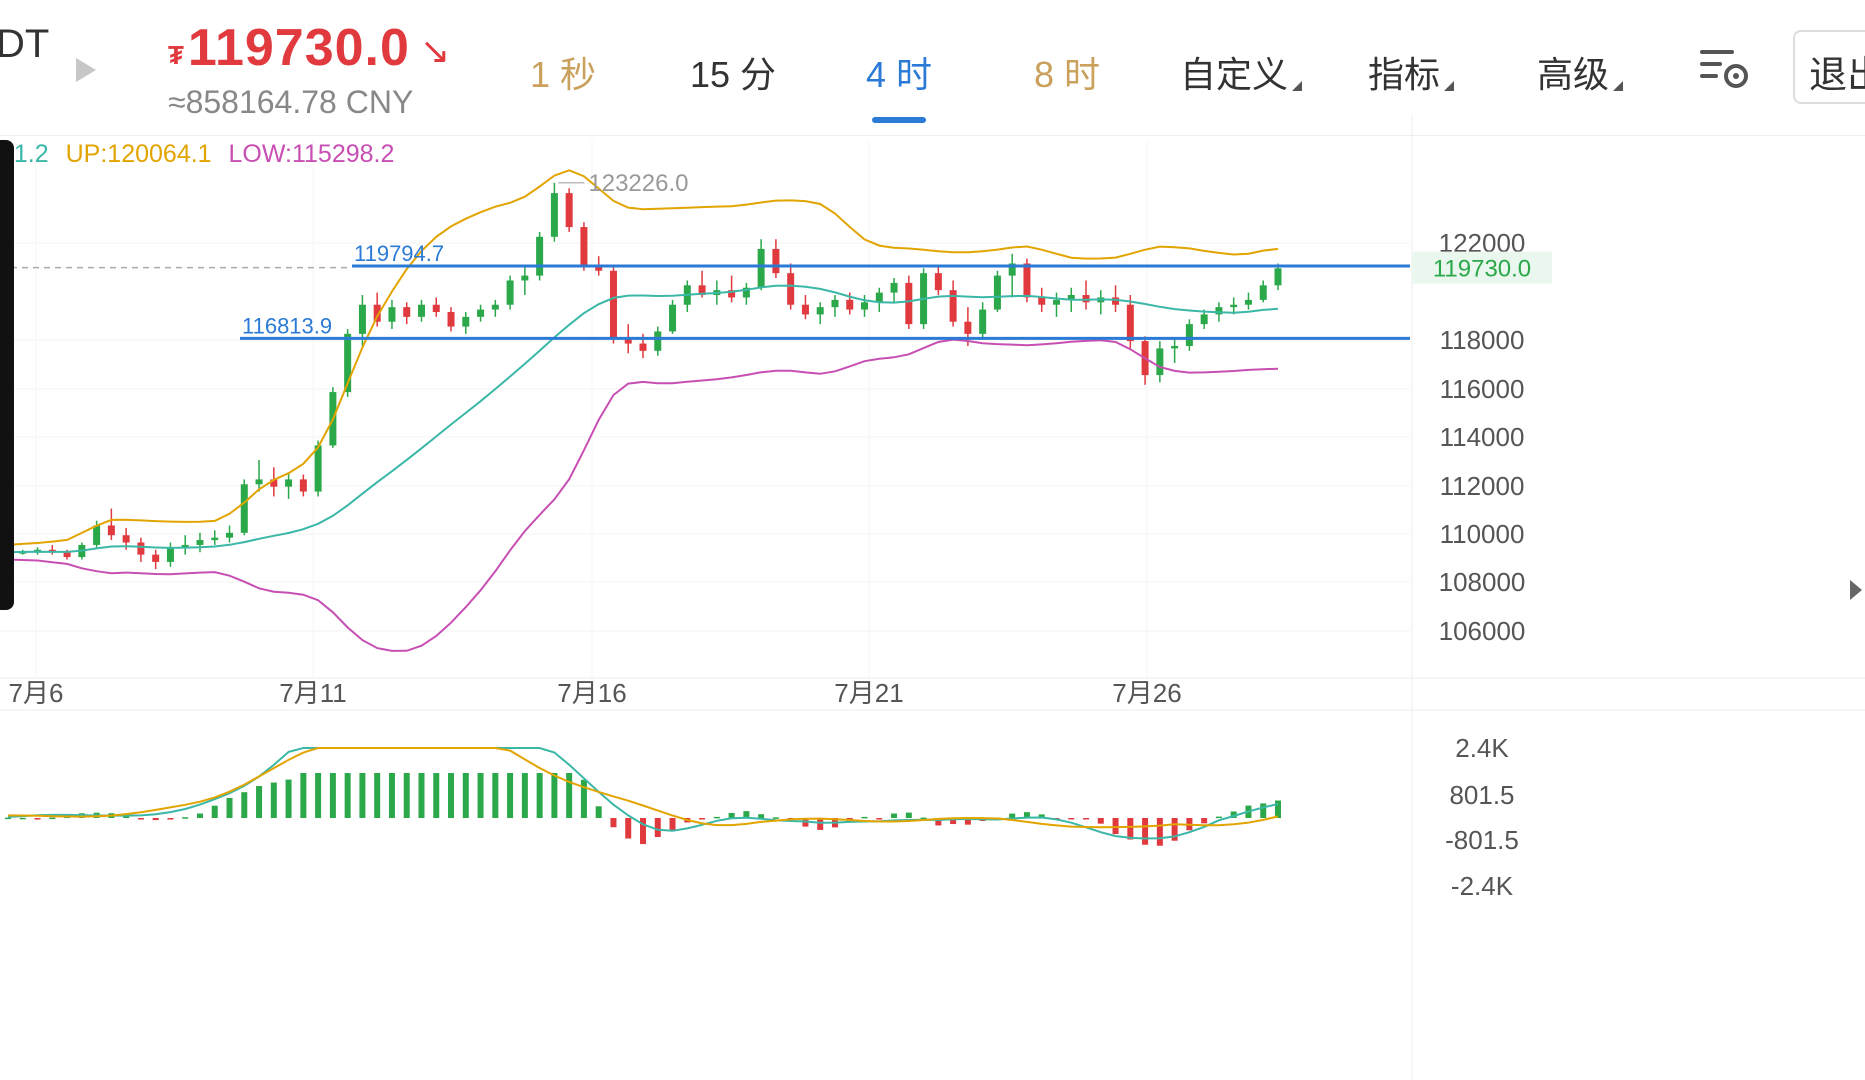 The image size is (1865, 1080). What do you see at coordinates (399, 253) in the screenshot?
I see `level-label: 119794.7` at bounding box center [399, 253].